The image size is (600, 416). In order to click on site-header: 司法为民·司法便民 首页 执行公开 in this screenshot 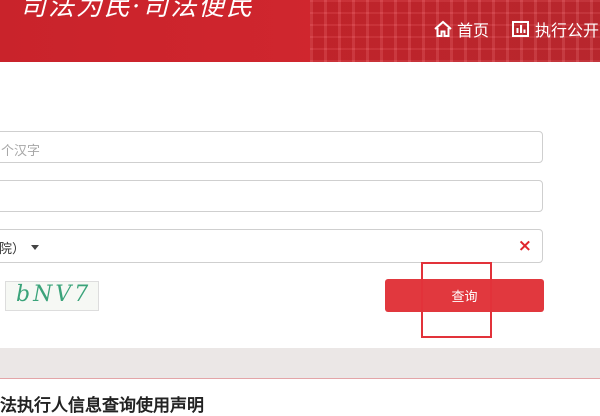, I will do `click(300, 31)`.